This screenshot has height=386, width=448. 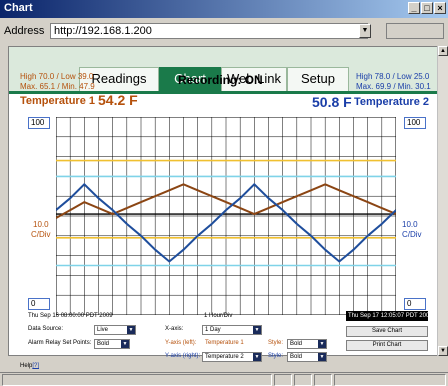 I want to click on minimize-button: _, so click(x=414, y=8).